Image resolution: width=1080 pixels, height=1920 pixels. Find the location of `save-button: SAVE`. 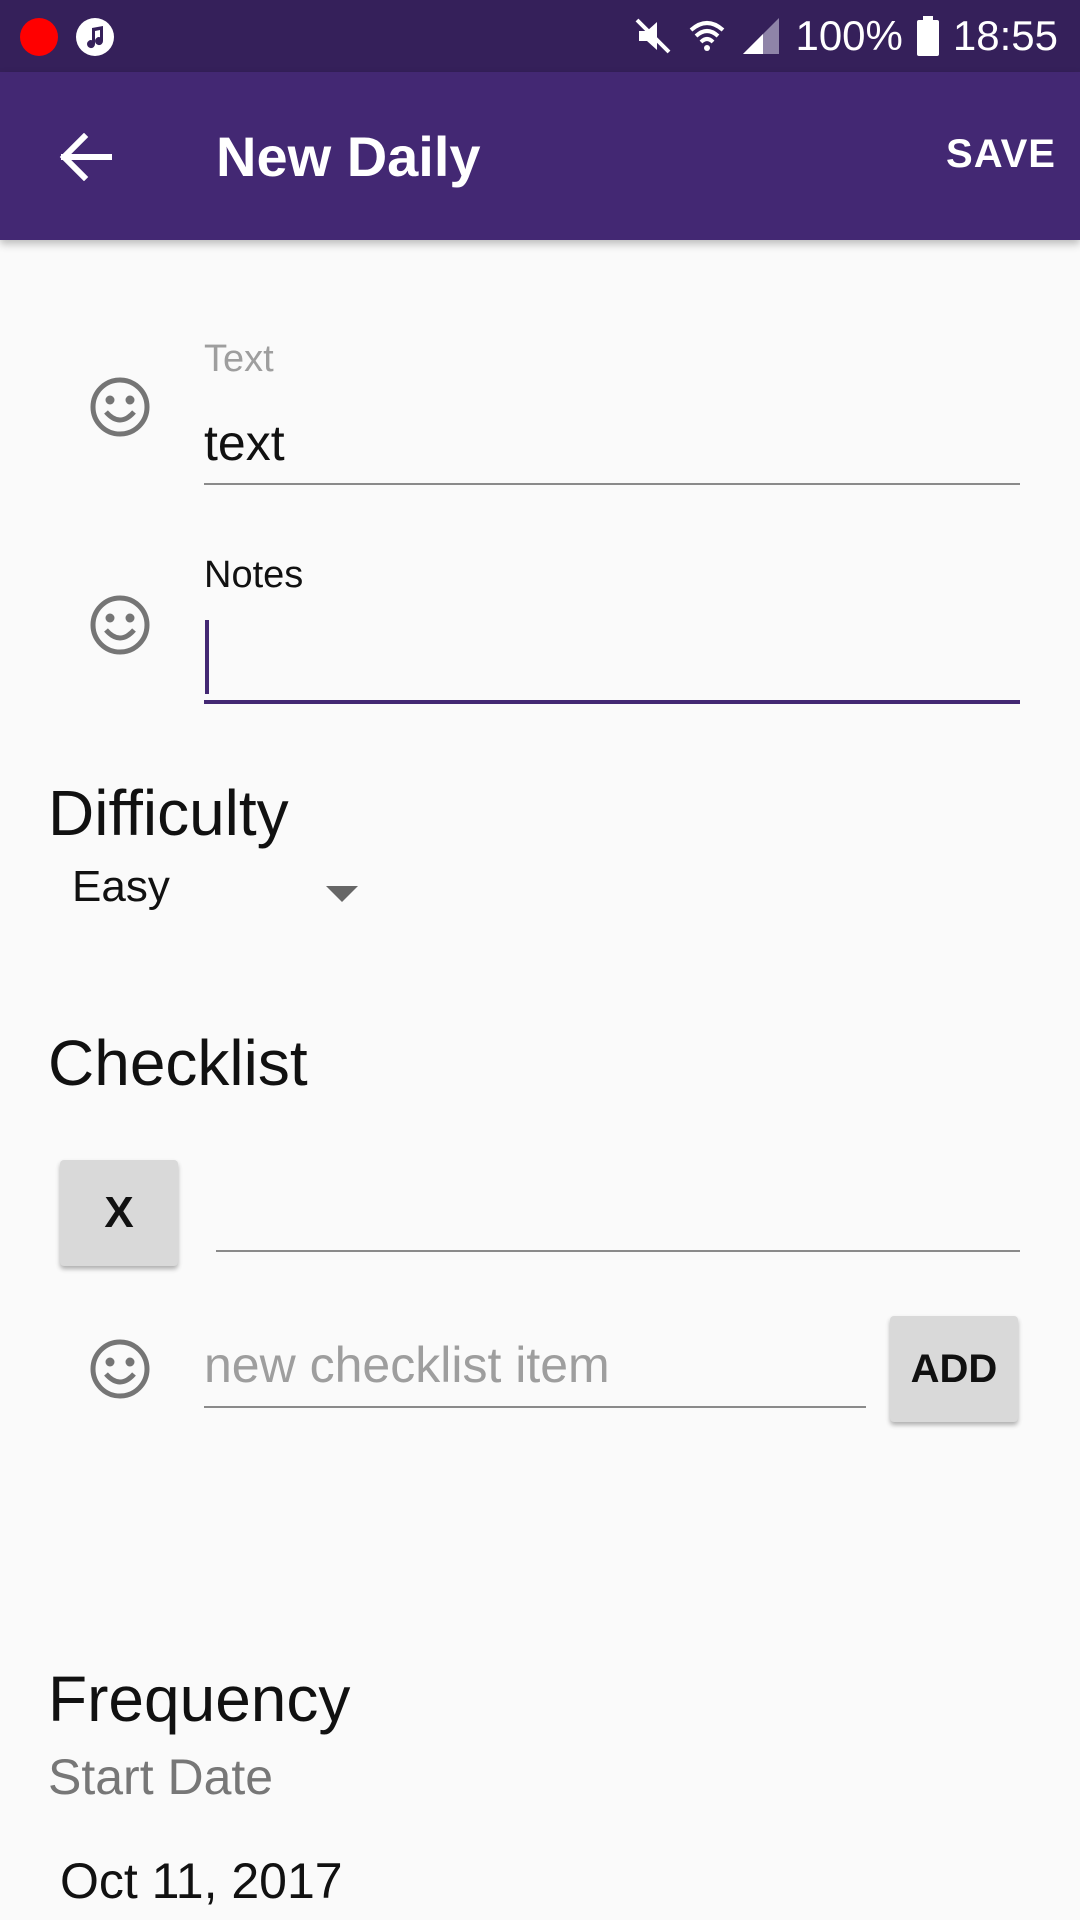

save-button: SAVE is located at coordinates (1001, 154).